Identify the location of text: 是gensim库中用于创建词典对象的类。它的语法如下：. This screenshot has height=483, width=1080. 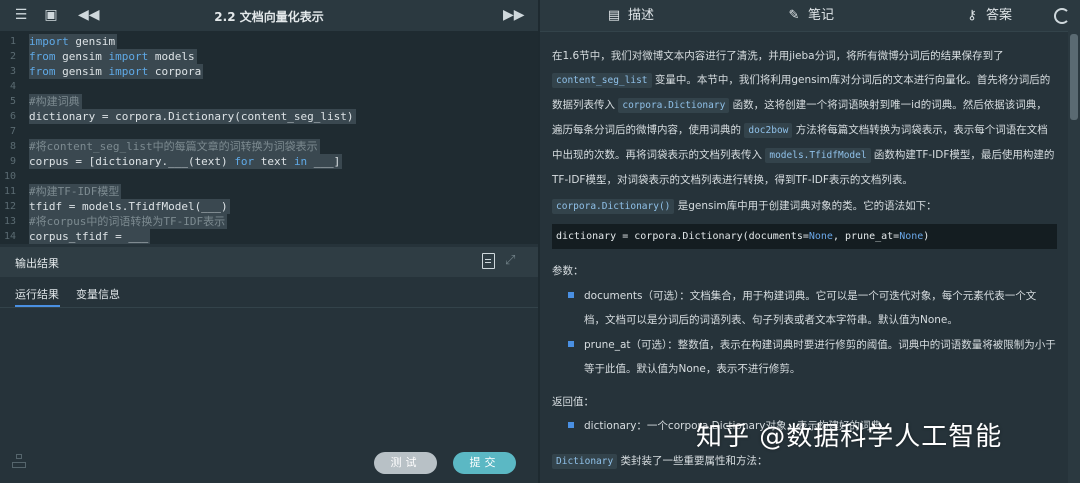
(807, 206).